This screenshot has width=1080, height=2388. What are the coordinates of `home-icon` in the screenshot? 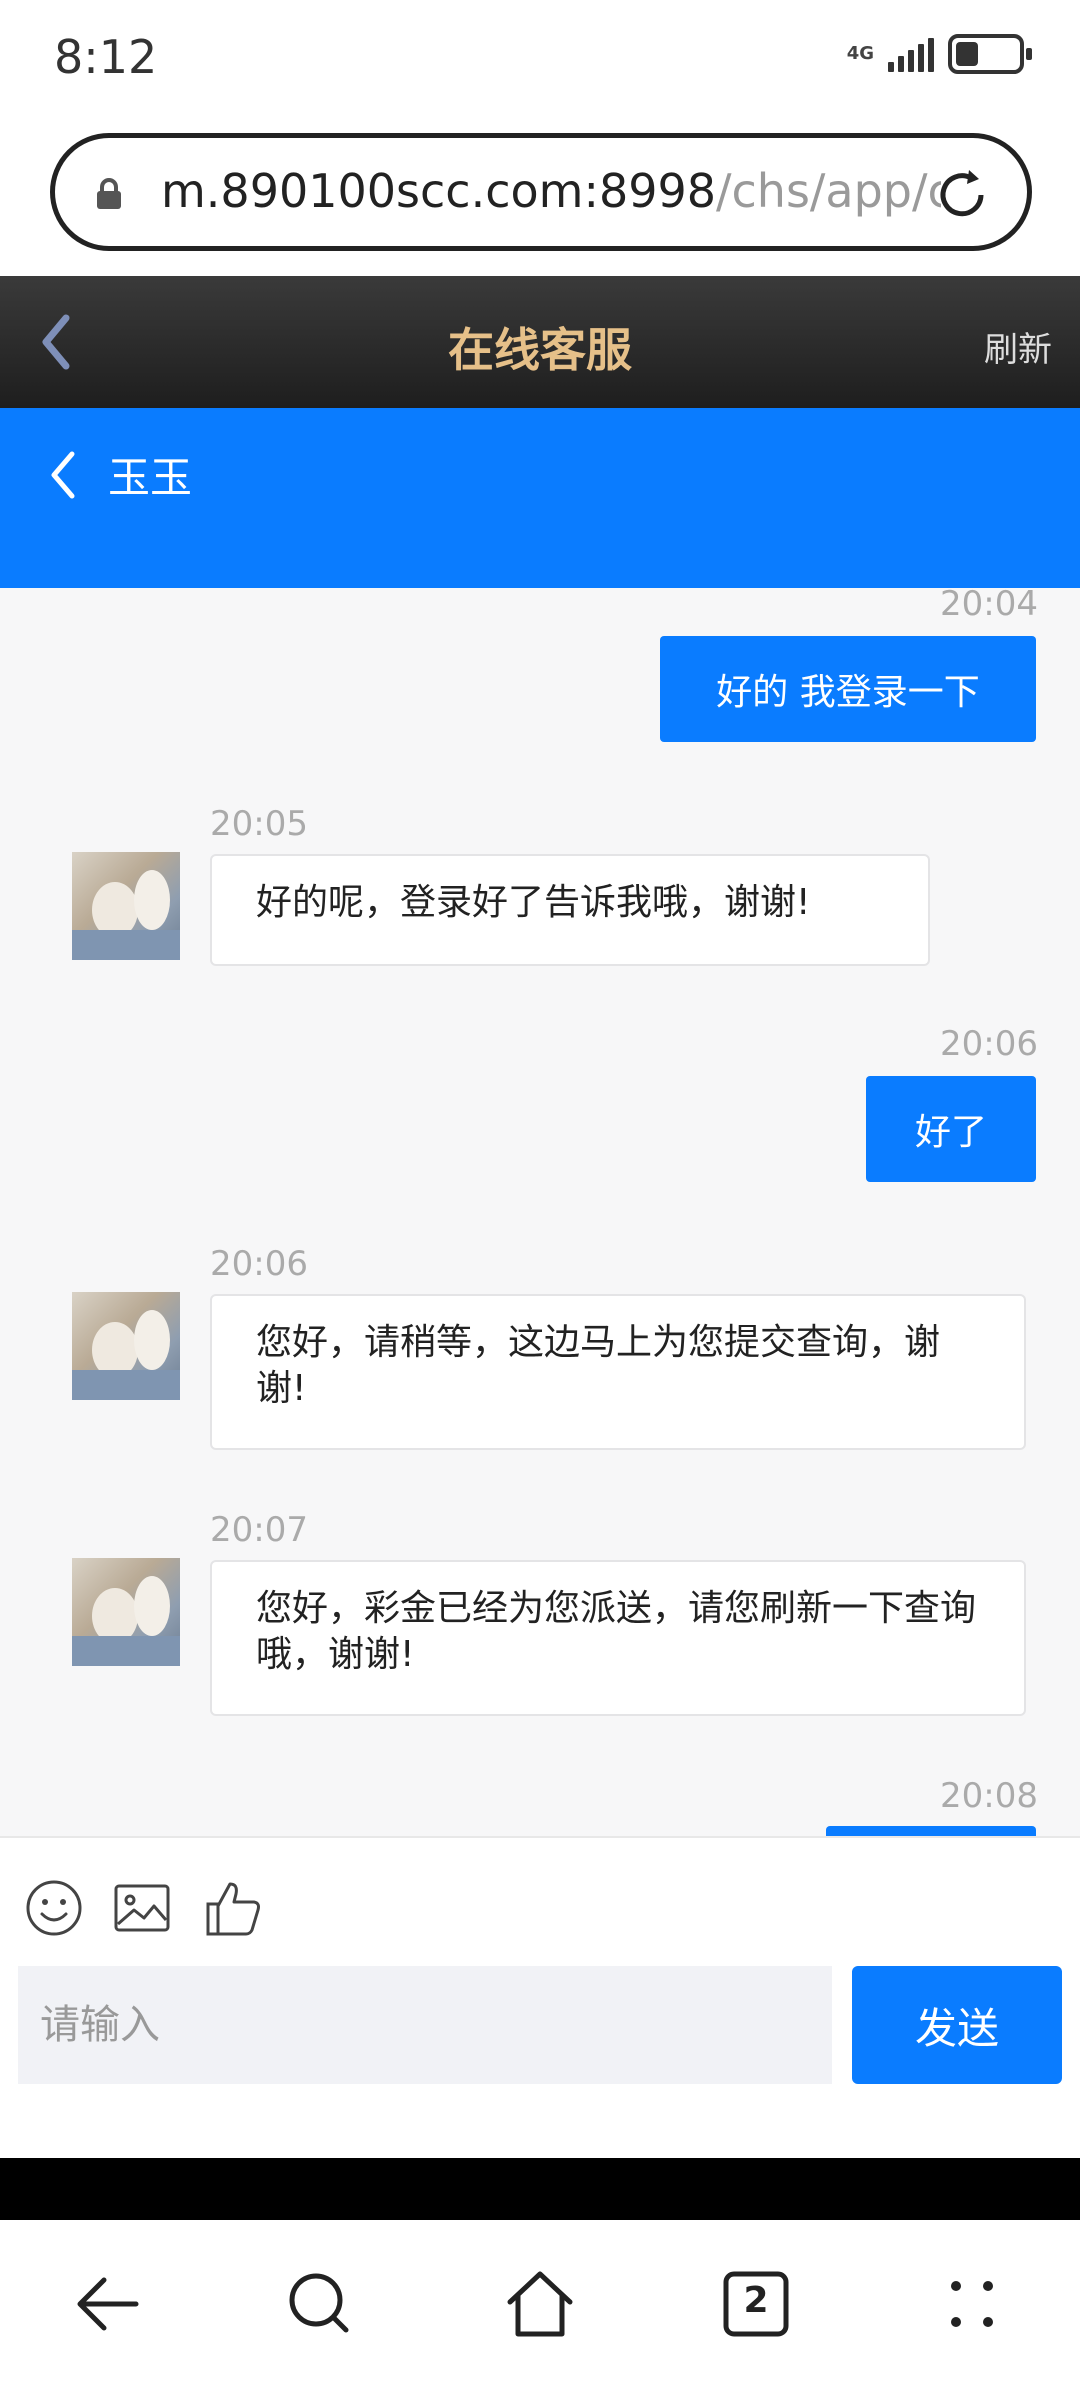 It's located at (540, 2304).